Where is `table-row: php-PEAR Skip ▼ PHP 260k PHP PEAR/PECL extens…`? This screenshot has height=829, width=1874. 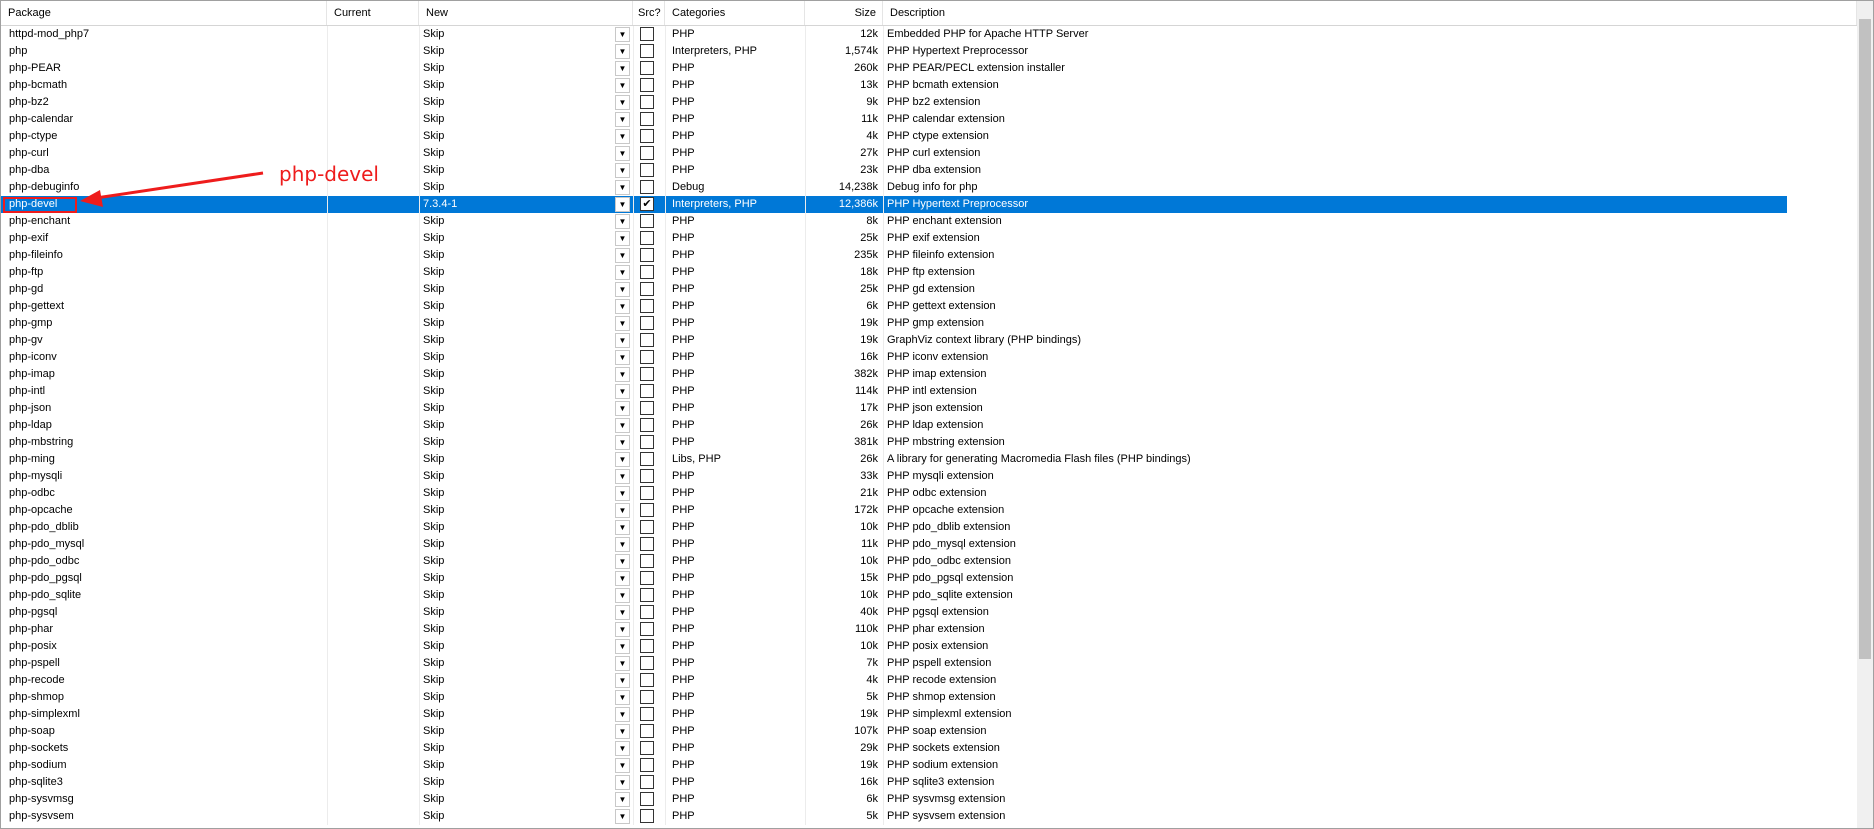 table-row: php-PEAR Skip ▼ PHP 260k PHP PEAR/PECL extens… is located at coordinates (929, 68).